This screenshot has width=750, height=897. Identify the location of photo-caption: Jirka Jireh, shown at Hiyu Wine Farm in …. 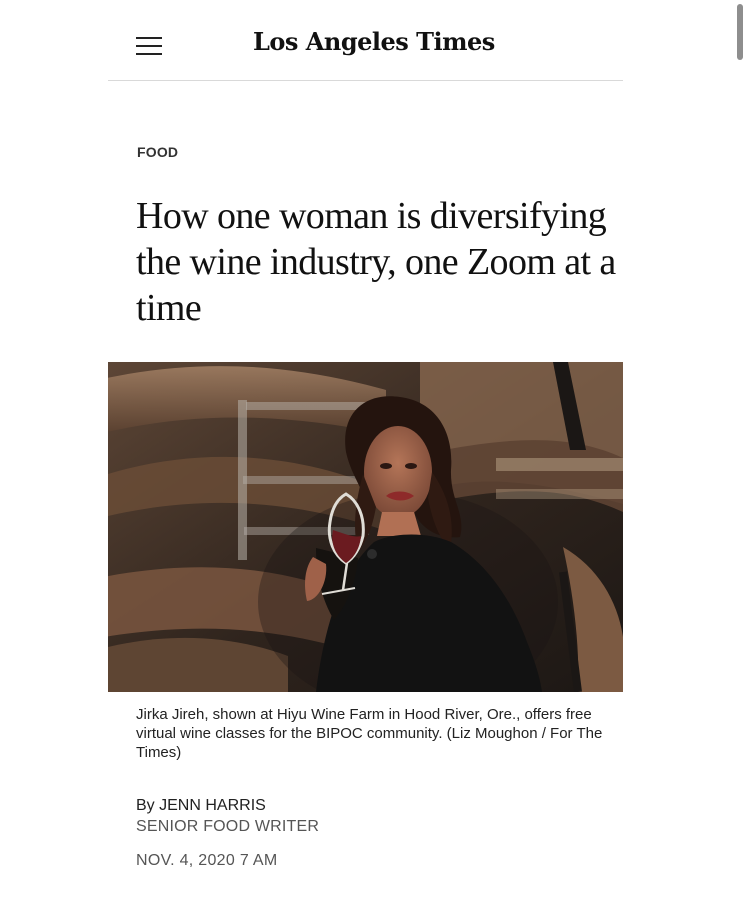
(369, 733).